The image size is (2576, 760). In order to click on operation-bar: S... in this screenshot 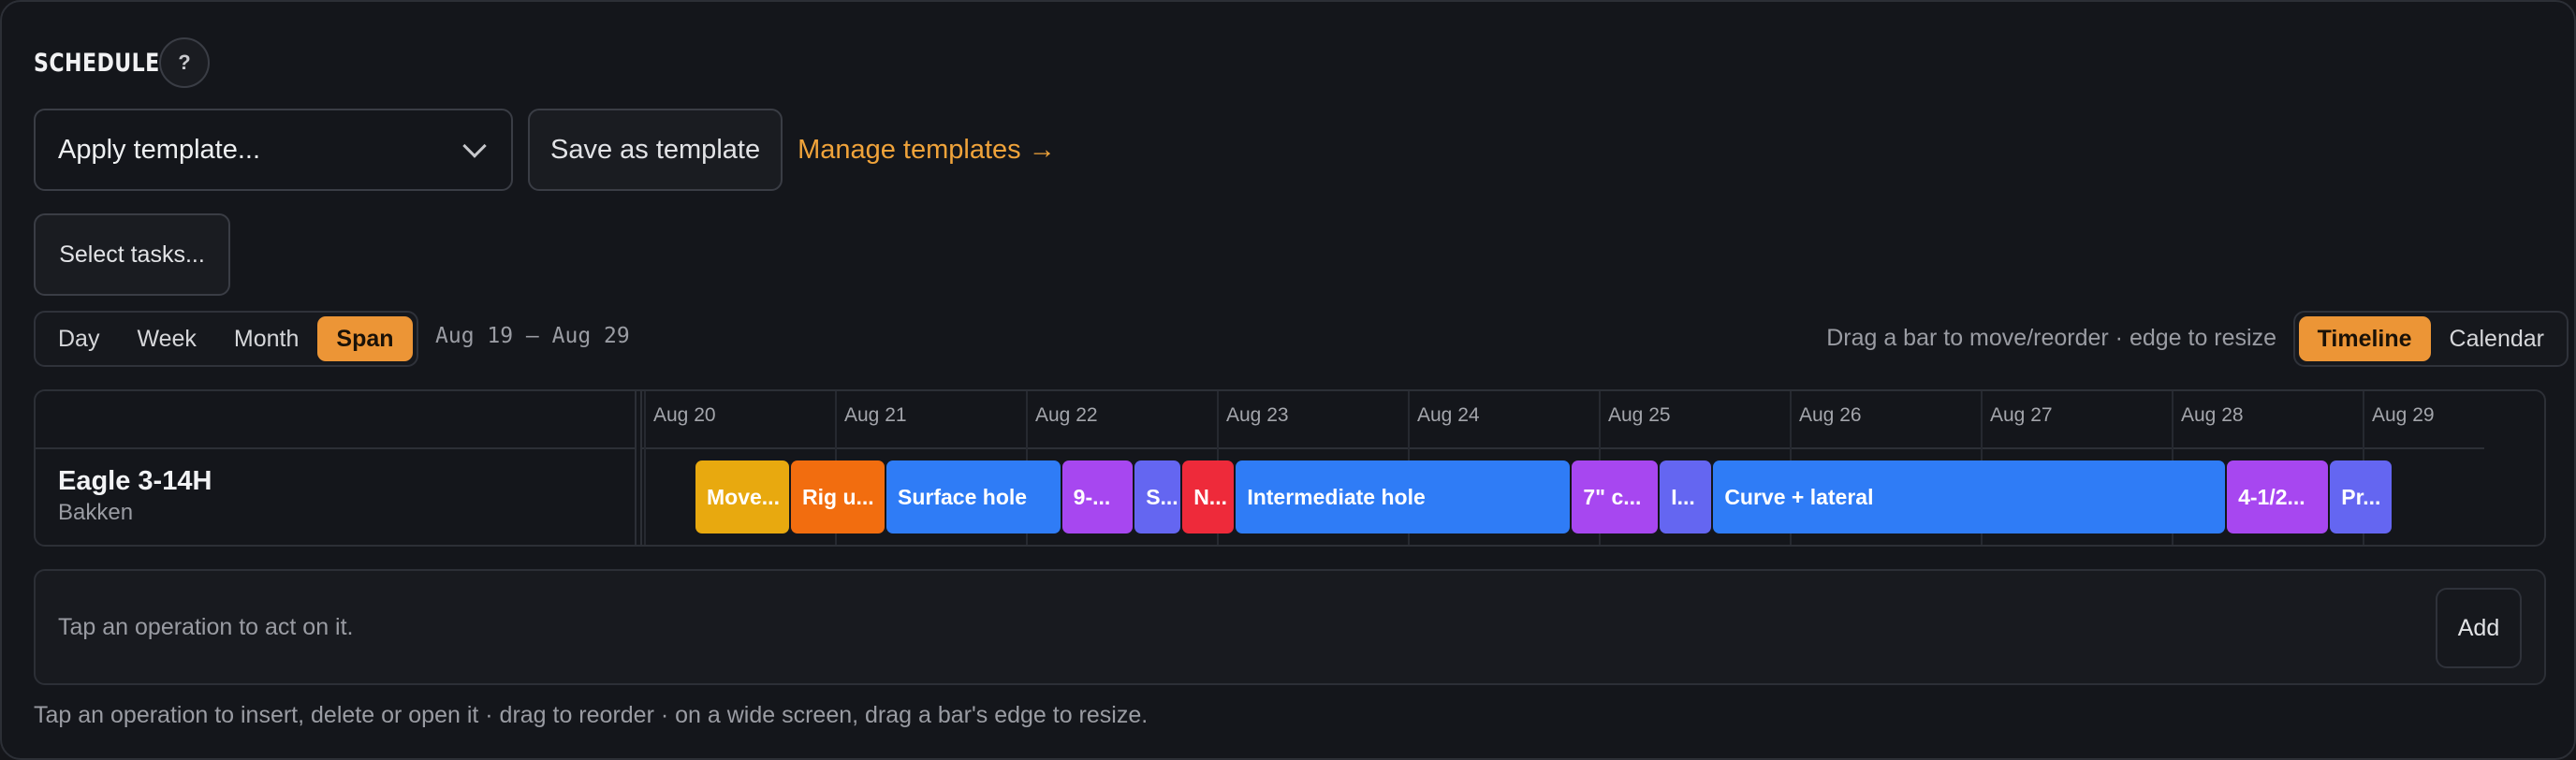, I will do `click(1157, 496)`.